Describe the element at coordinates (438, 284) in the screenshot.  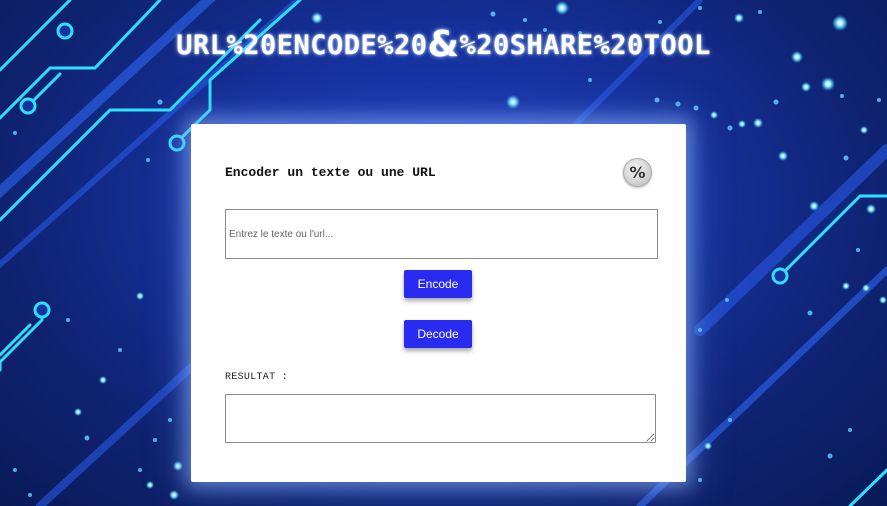
I see `encode-button: Encode` at that location.